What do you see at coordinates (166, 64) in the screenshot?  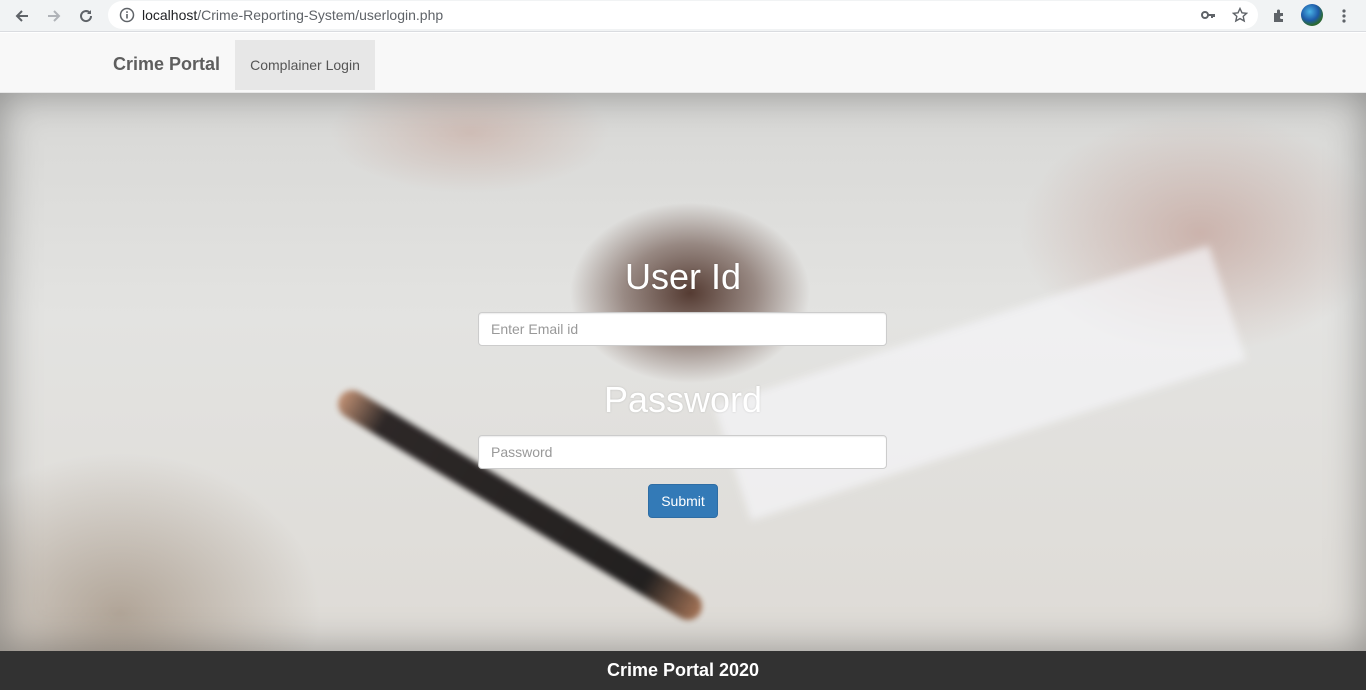 I see `brand-link: Crime Portal` at bounding box center [166, 64].